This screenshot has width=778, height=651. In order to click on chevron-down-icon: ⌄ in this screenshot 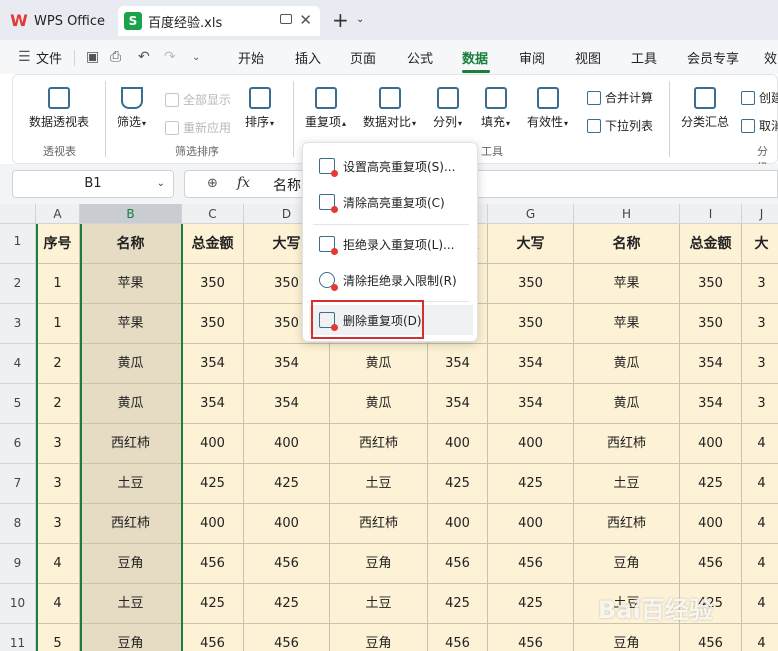, I will do `click(196, 57)`.